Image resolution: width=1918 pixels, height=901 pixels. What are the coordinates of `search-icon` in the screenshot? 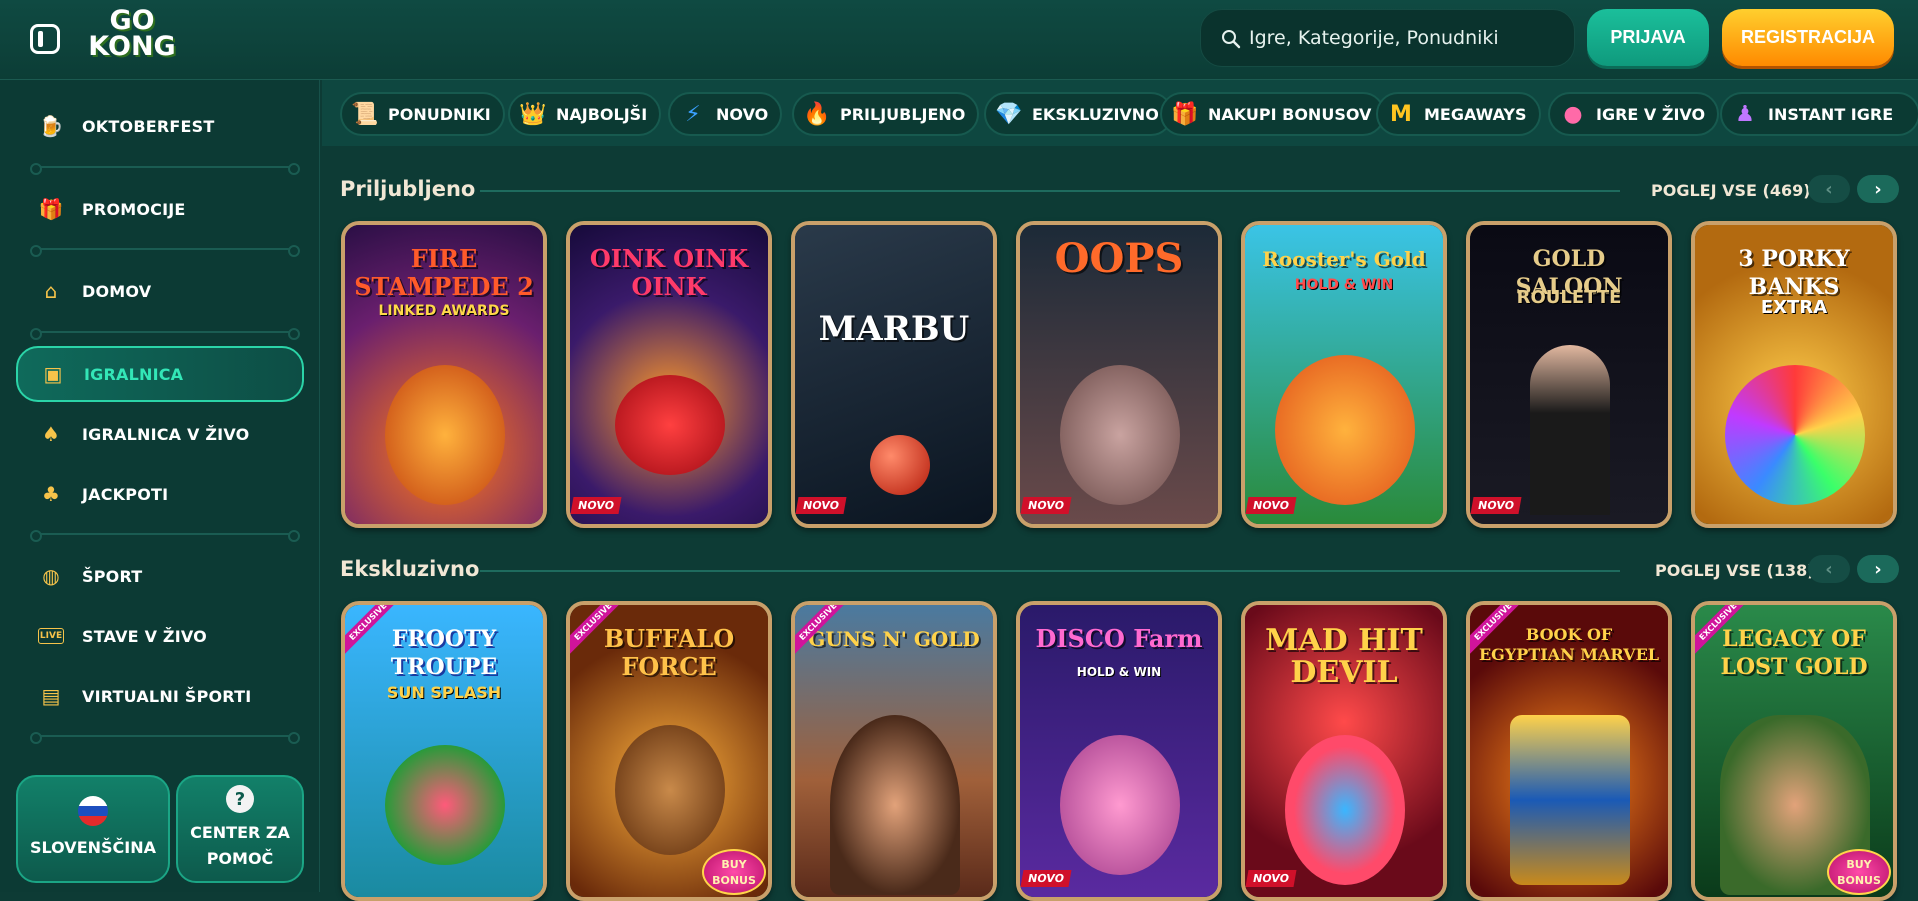 It's located at (1231, 39).